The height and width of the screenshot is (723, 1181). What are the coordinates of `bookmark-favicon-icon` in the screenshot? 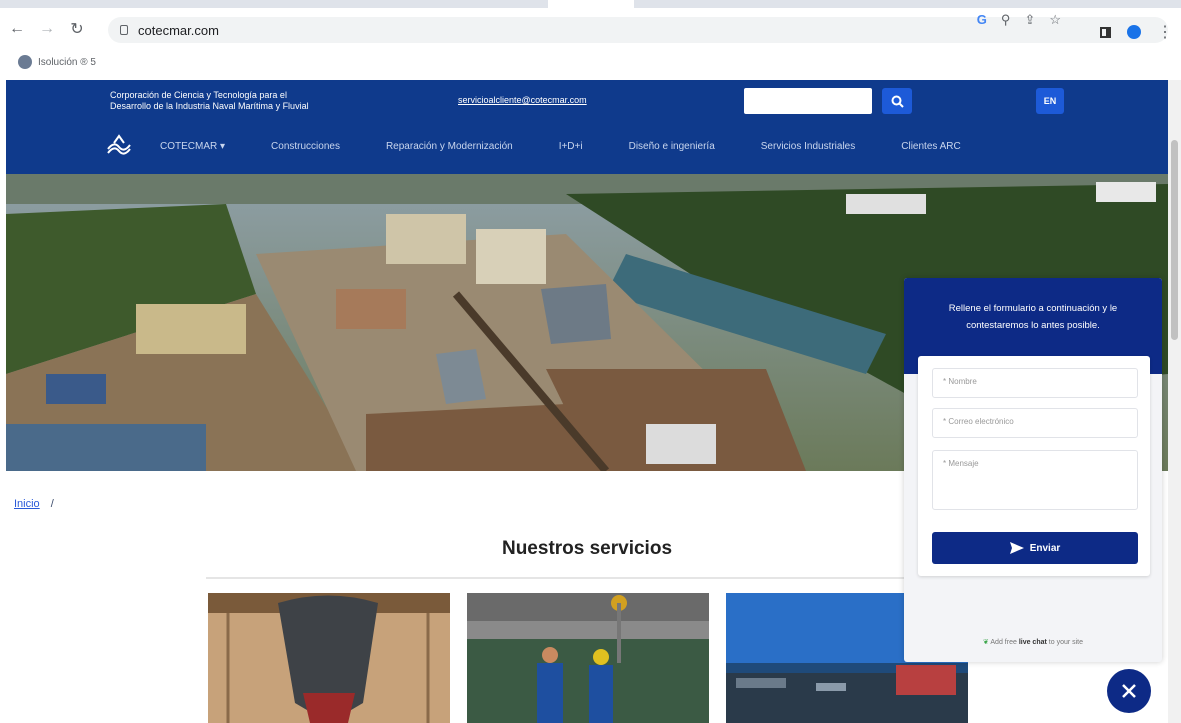 It's located at (25, 62).